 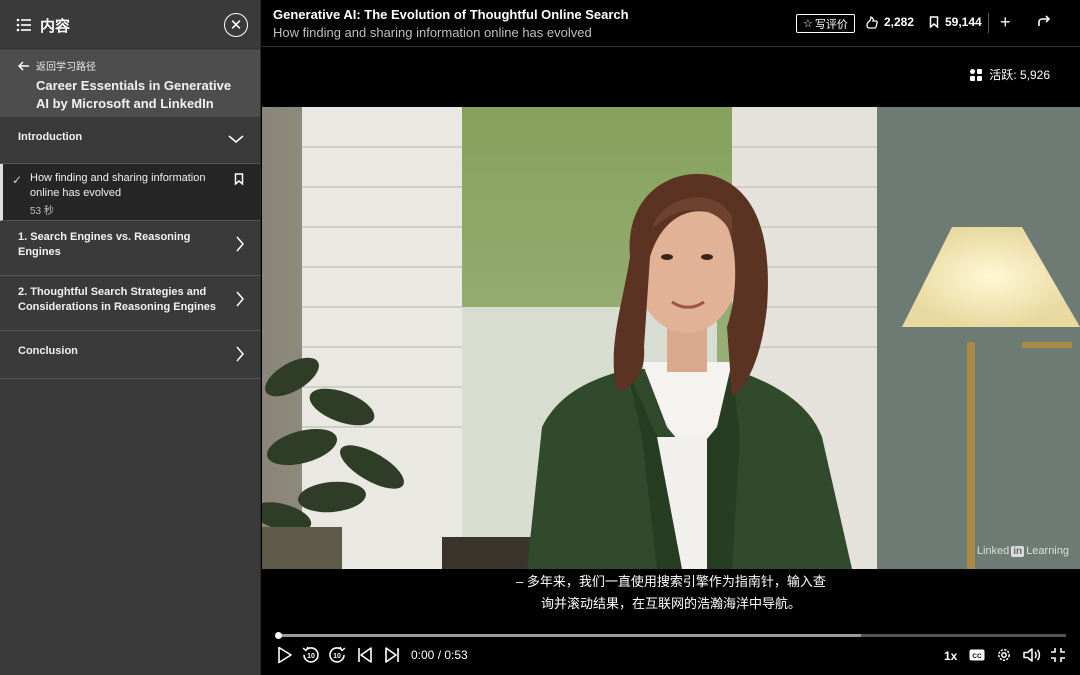 I want to click on divider, so click(x=988, y=23).